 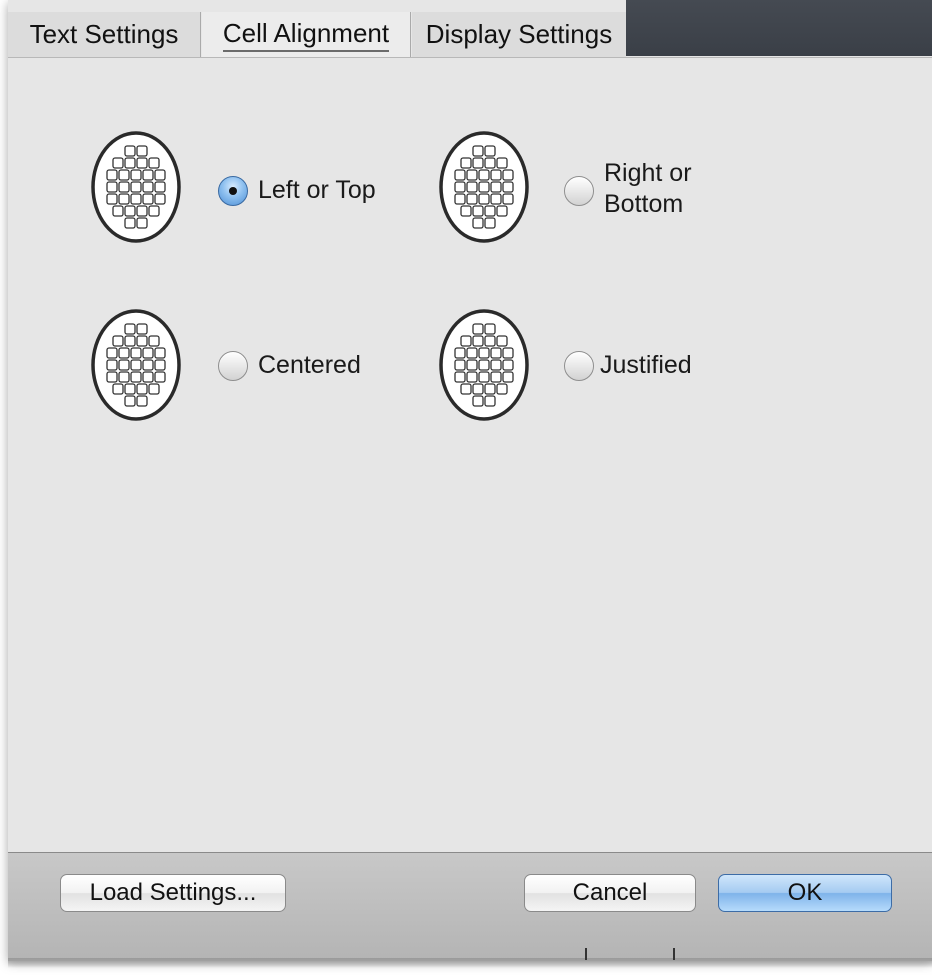 What do you see at coordinates (644, 204) in the screenshot?
I see `option-label-line: Bottom` at bounding box center [644, 204].